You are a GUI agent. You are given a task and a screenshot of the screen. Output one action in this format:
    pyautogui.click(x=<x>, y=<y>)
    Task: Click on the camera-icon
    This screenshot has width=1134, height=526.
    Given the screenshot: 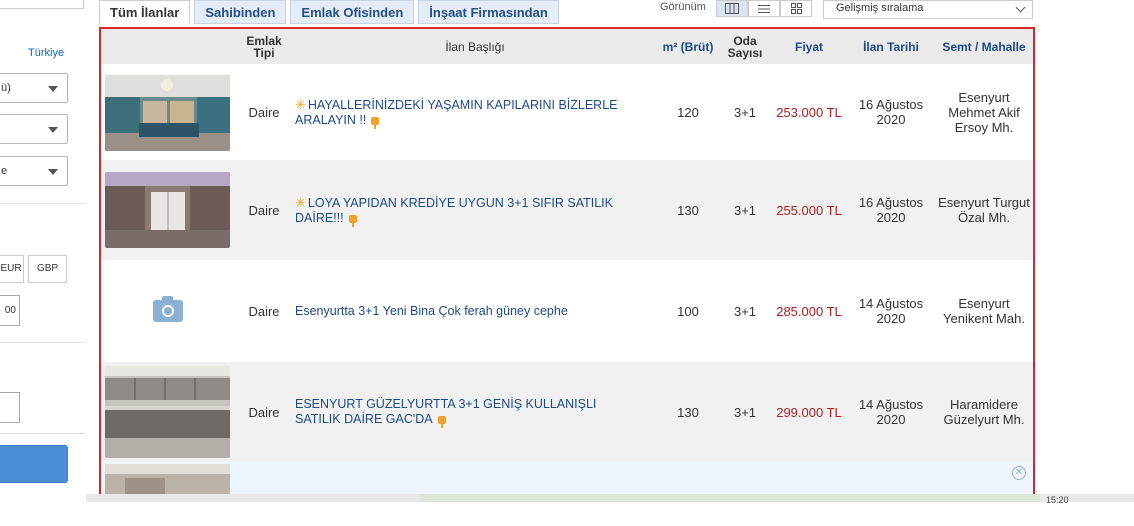 What is the action you would take?
    pyautogui.click(x=167, y=309)
    